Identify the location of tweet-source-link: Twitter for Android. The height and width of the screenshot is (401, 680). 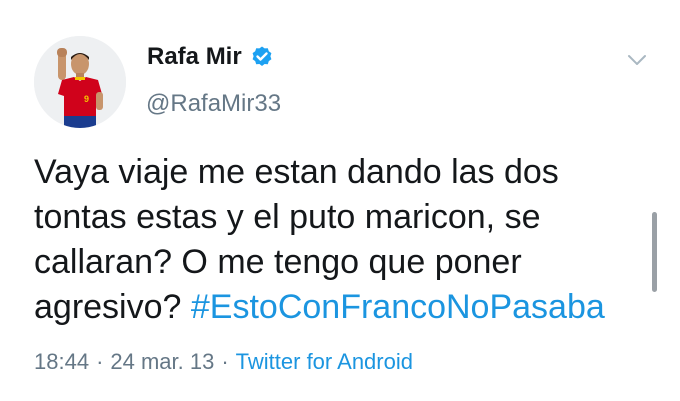
(324, 362).